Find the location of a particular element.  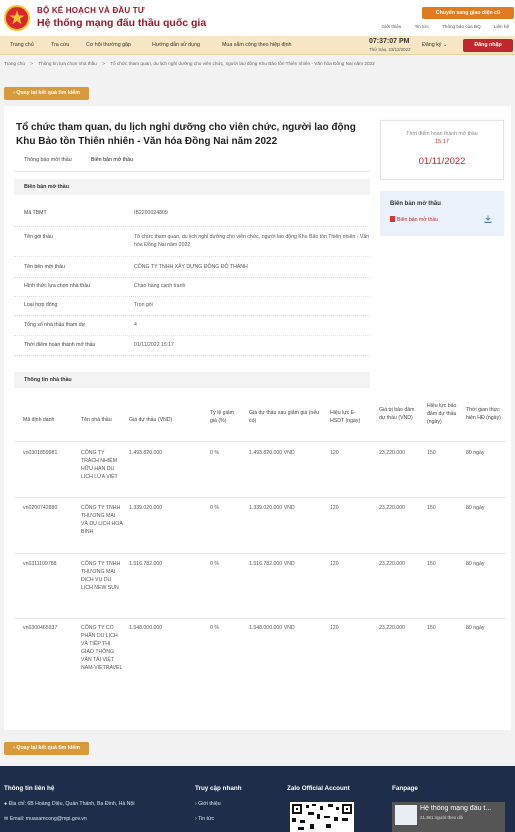

info-value: IB2200024809 is located at coordinates (151, 213).